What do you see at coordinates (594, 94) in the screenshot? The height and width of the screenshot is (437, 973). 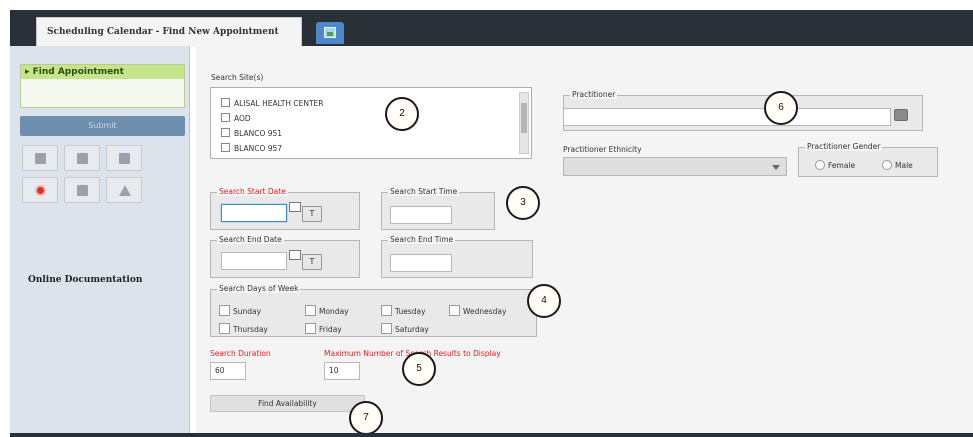 I see `practitioner-label: Practitioner` at bounding box center [594, 94].